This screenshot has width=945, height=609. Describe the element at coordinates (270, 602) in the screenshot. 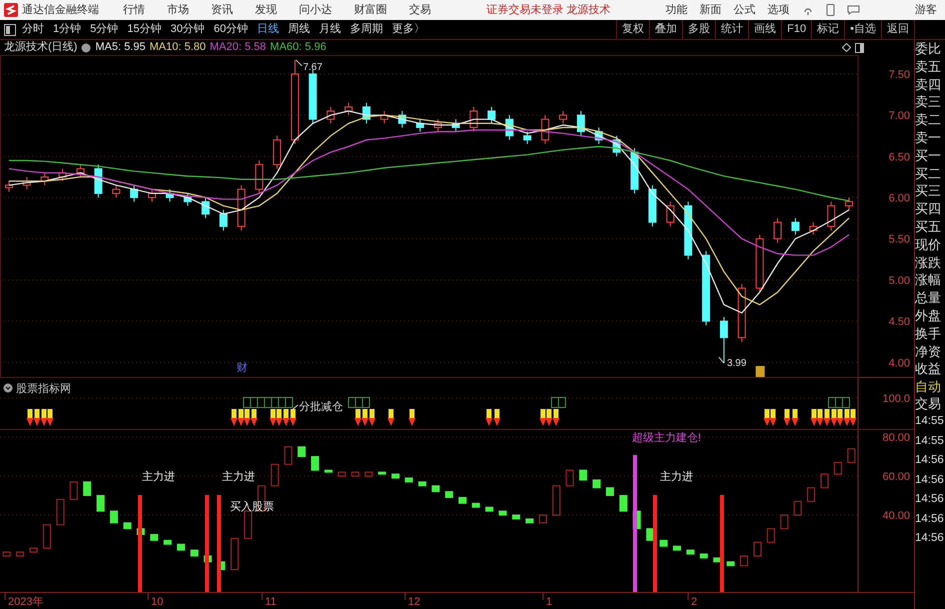

I see `time-axis-label: 11` at that location.